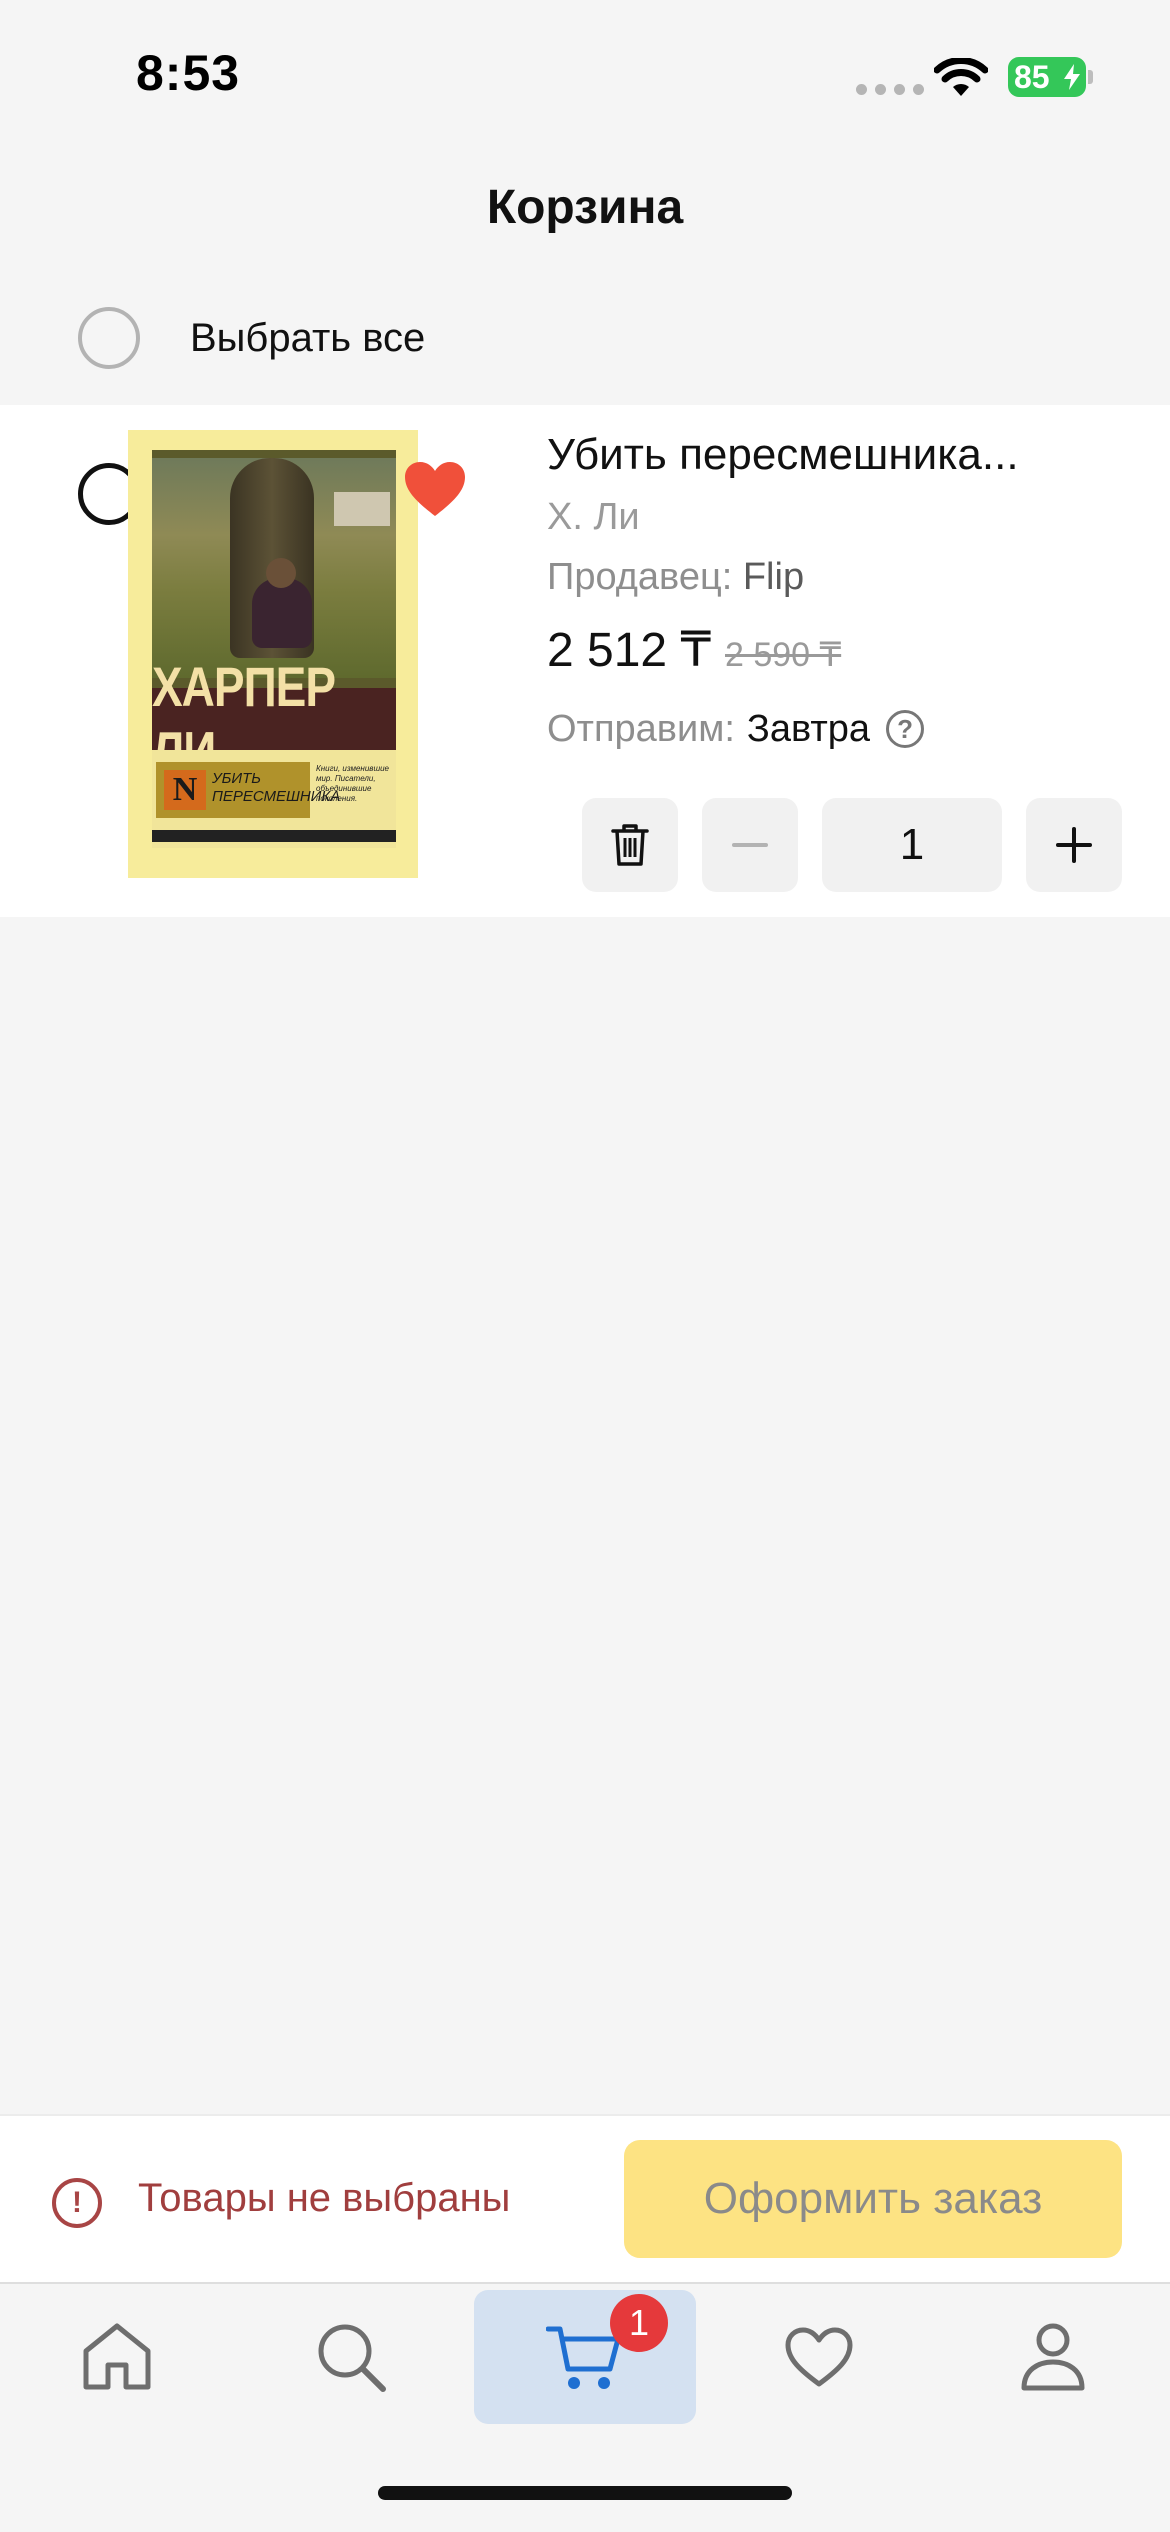 This screenshot has width=1170, height=2532. I want to click on battery-indicator: 85, so click(1047, 77).